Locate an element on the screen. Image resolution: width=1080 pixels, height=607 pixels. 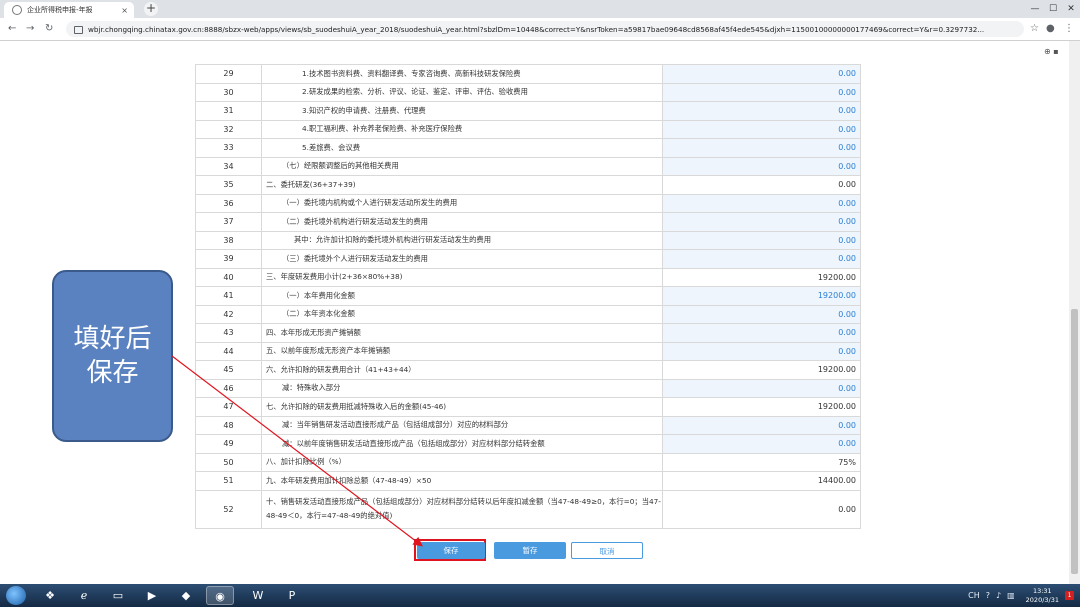
amount-value: 14400.00 is located at coordinates (761, 481).